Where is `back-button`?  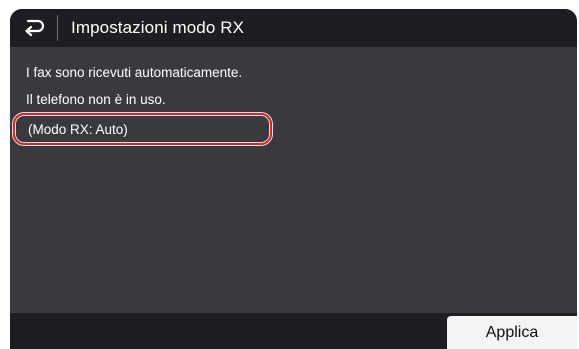 back-button is located at coordinates (33, 28).